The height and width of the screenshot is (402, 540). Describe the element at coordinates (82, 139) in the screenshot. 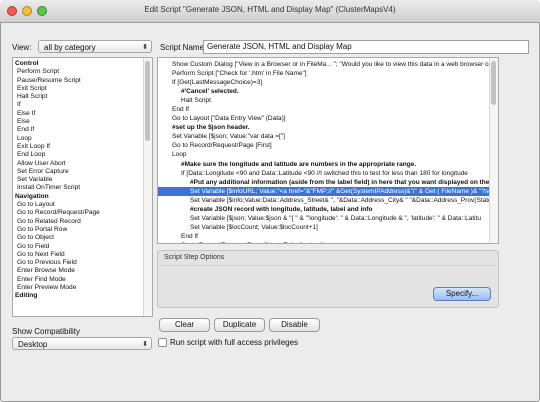

I see `script-step-item: Loop` at that location.